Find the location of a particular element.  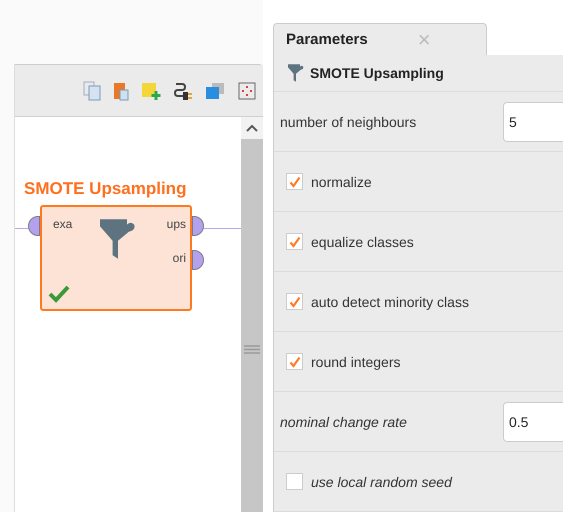

input-port is located at coordinates (34, 226).